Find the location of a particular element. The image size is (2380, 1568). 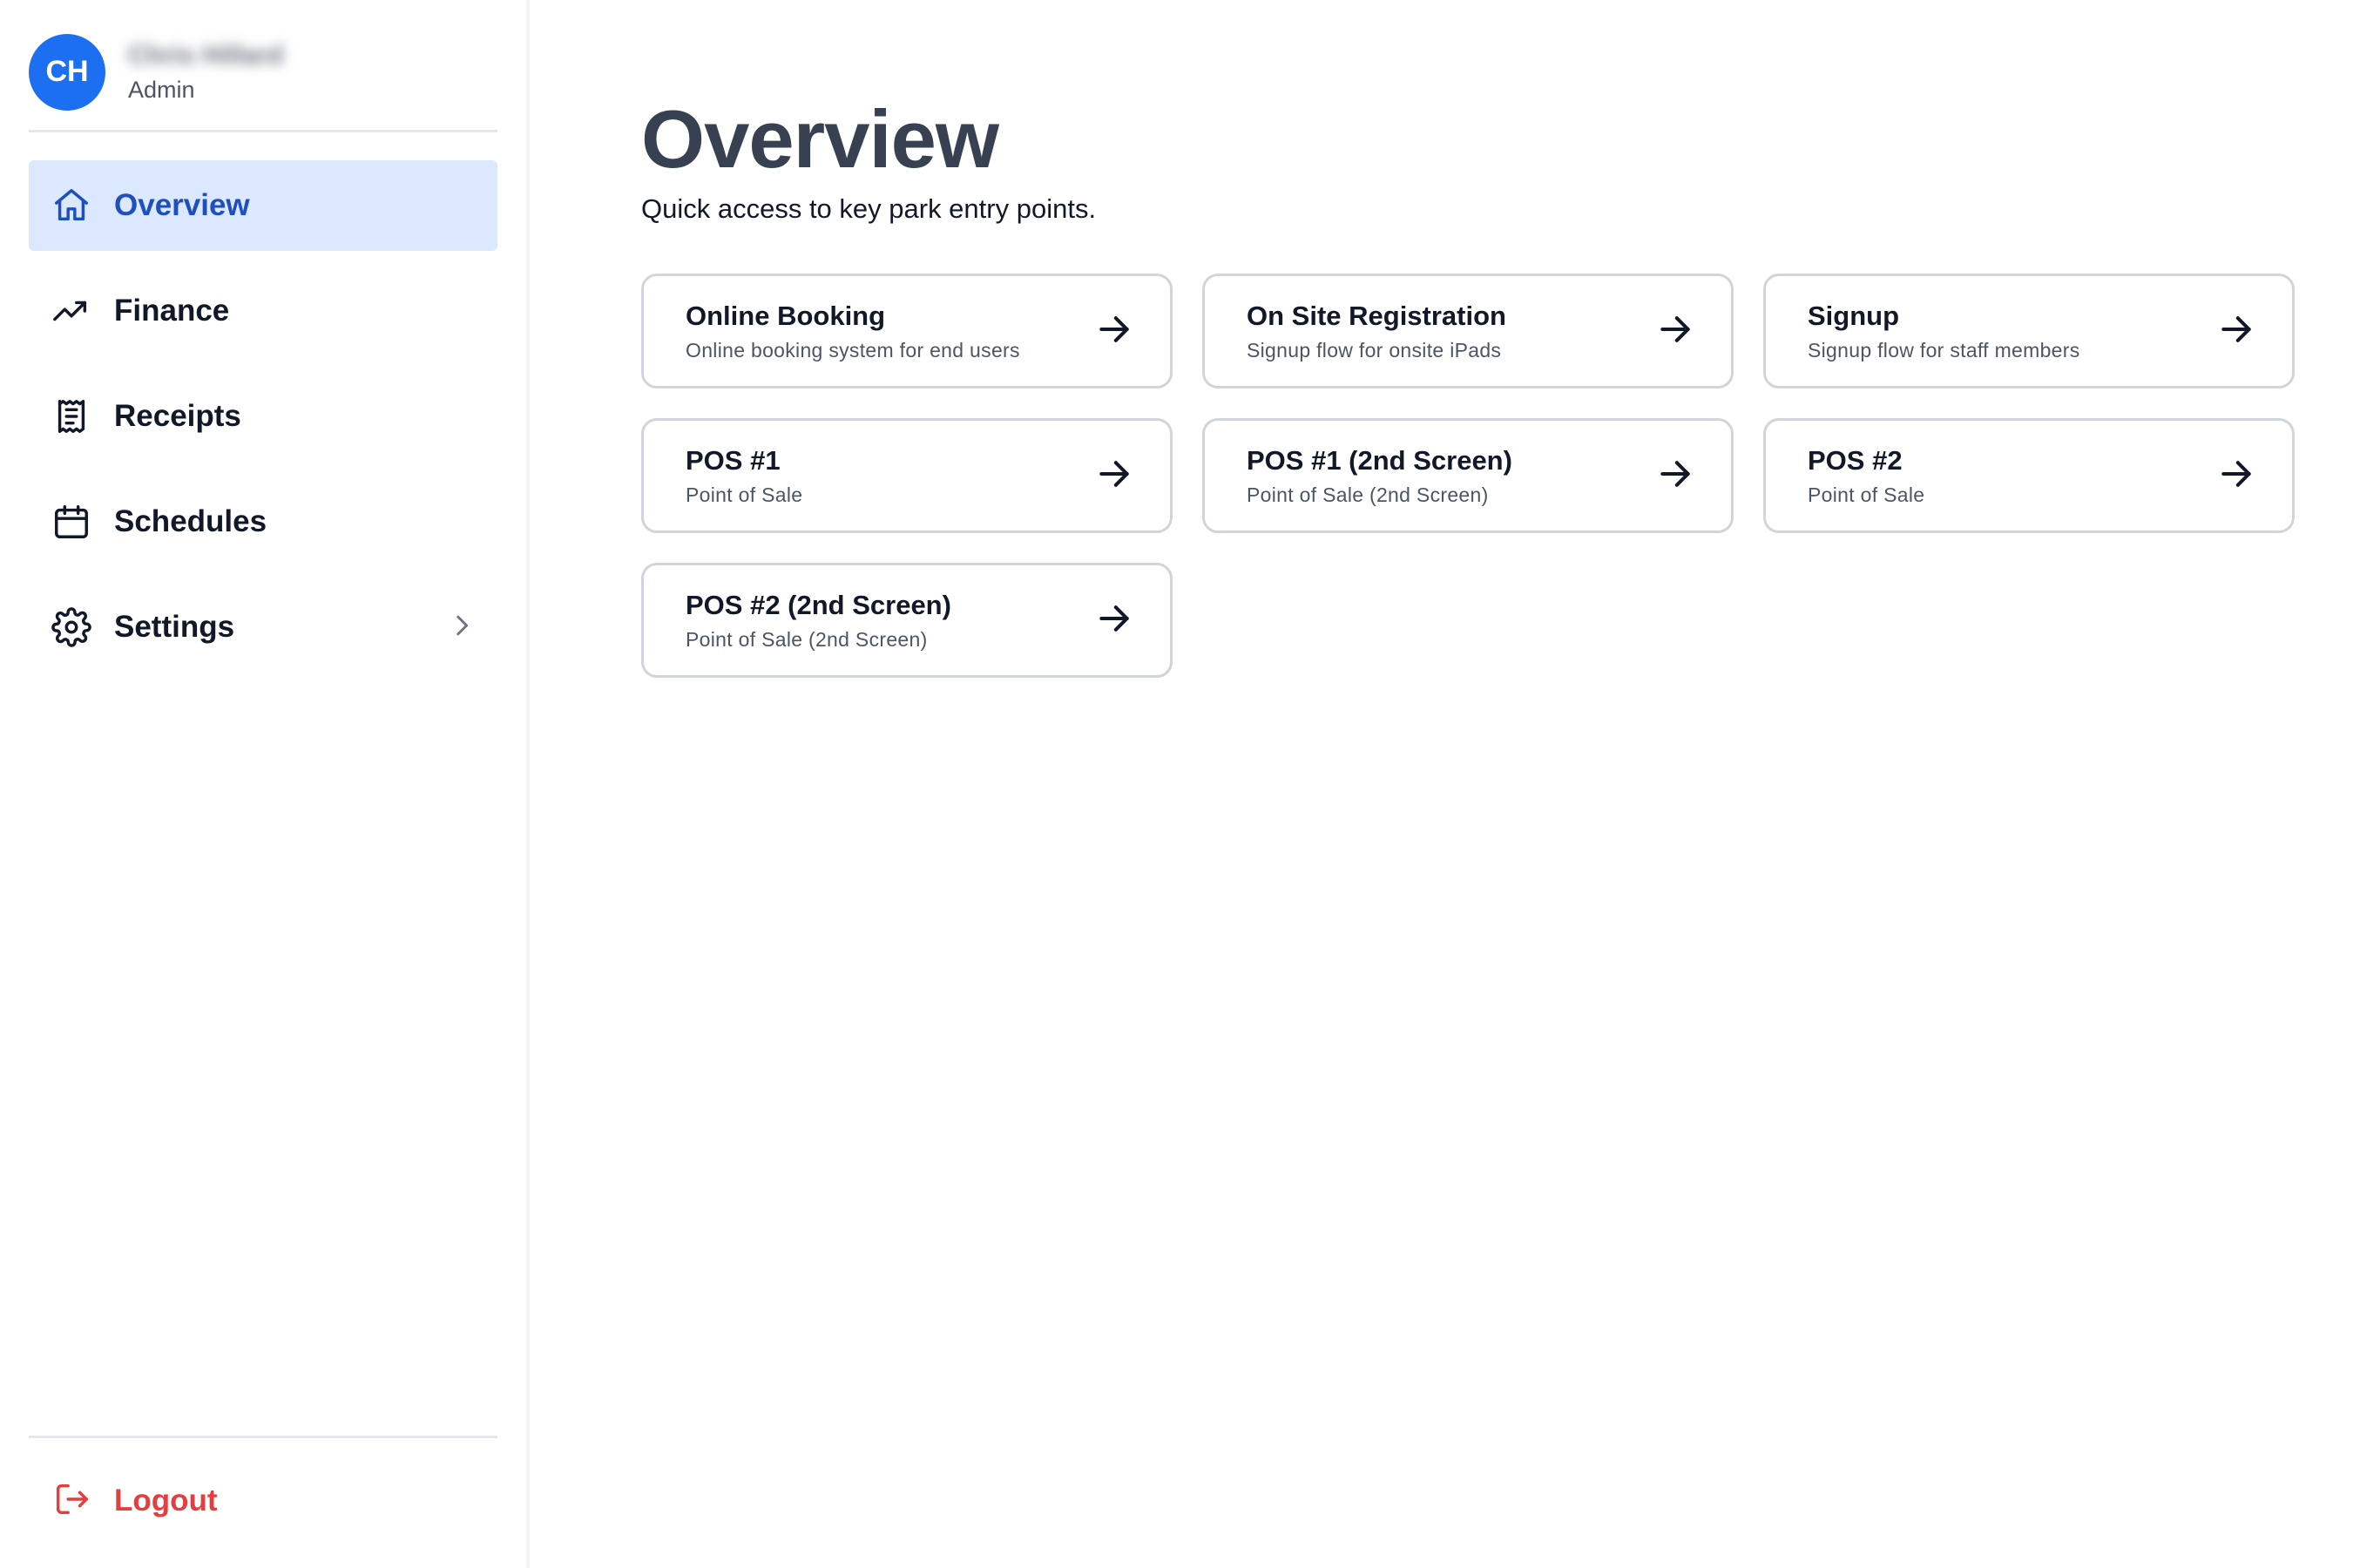

sidebar-item-schedules: Schedules is located at coordinates (263, 521).